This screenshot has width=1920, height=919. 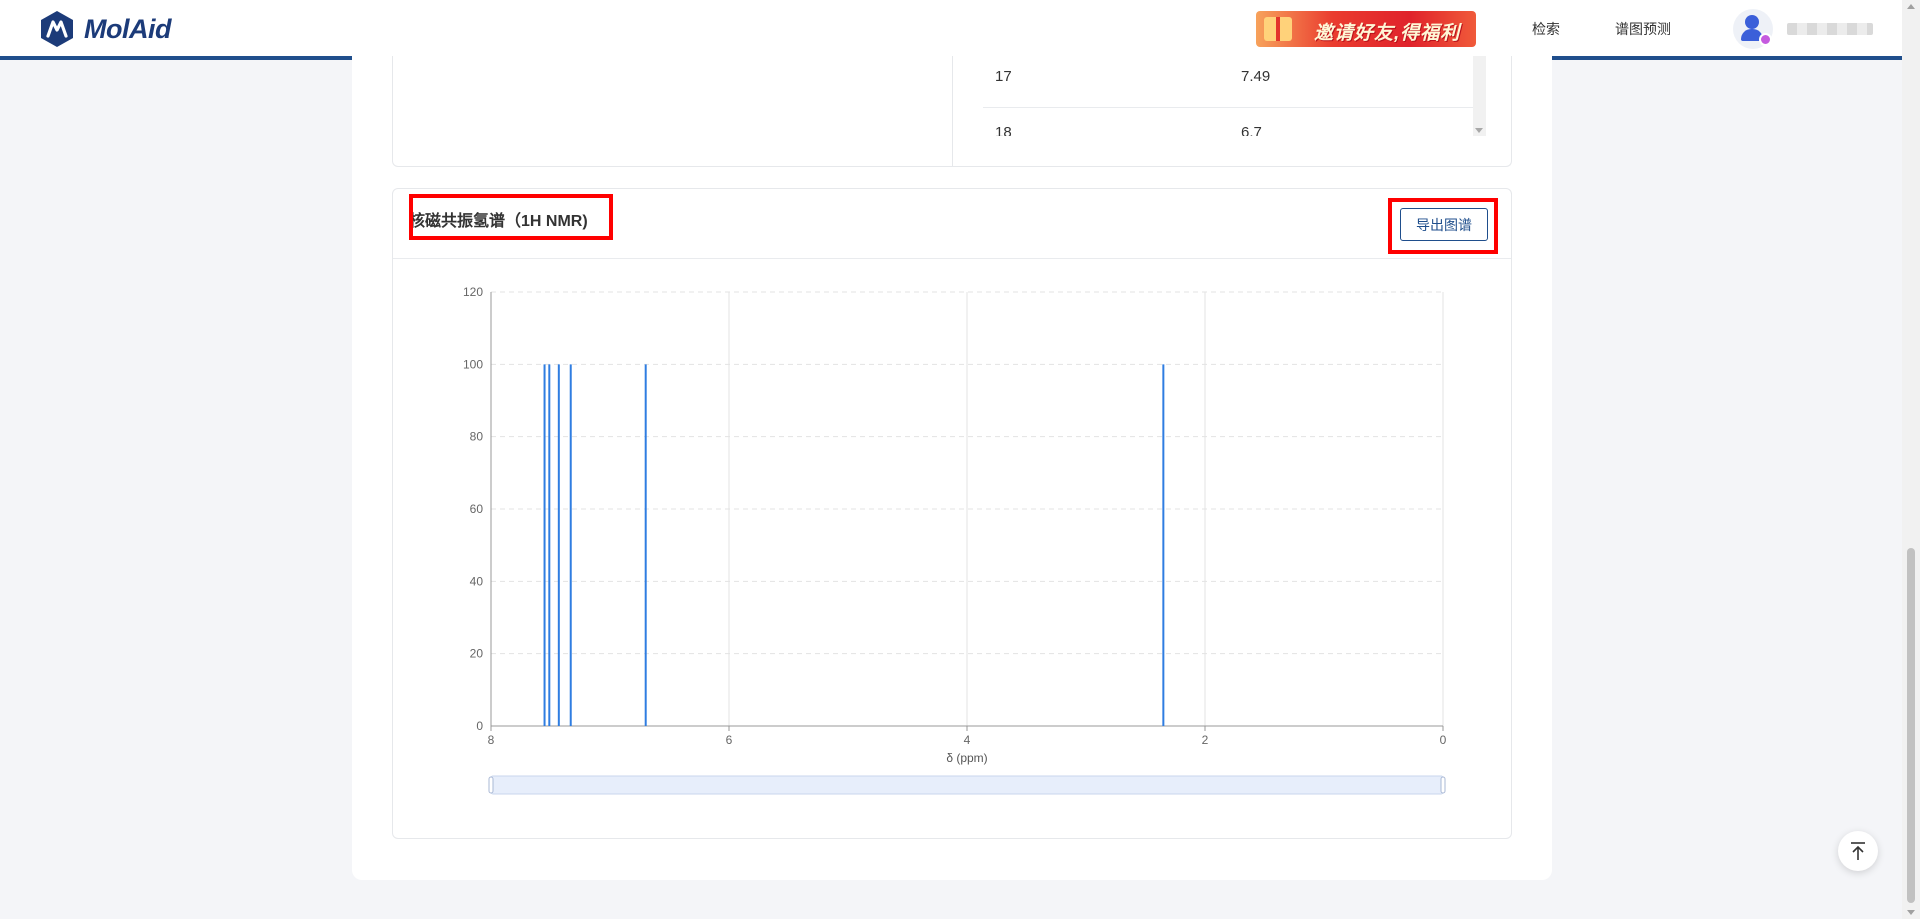 What do you see at coordinates (1278, 29) in the screenshot?
I see `gift-icon` at bounding box center [1278, 29].